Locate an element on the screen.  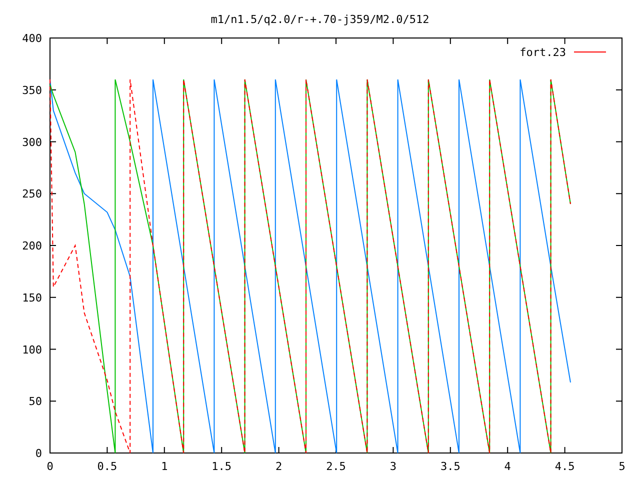
axis-tick-label: 4 is located at coordinates (507, 466).